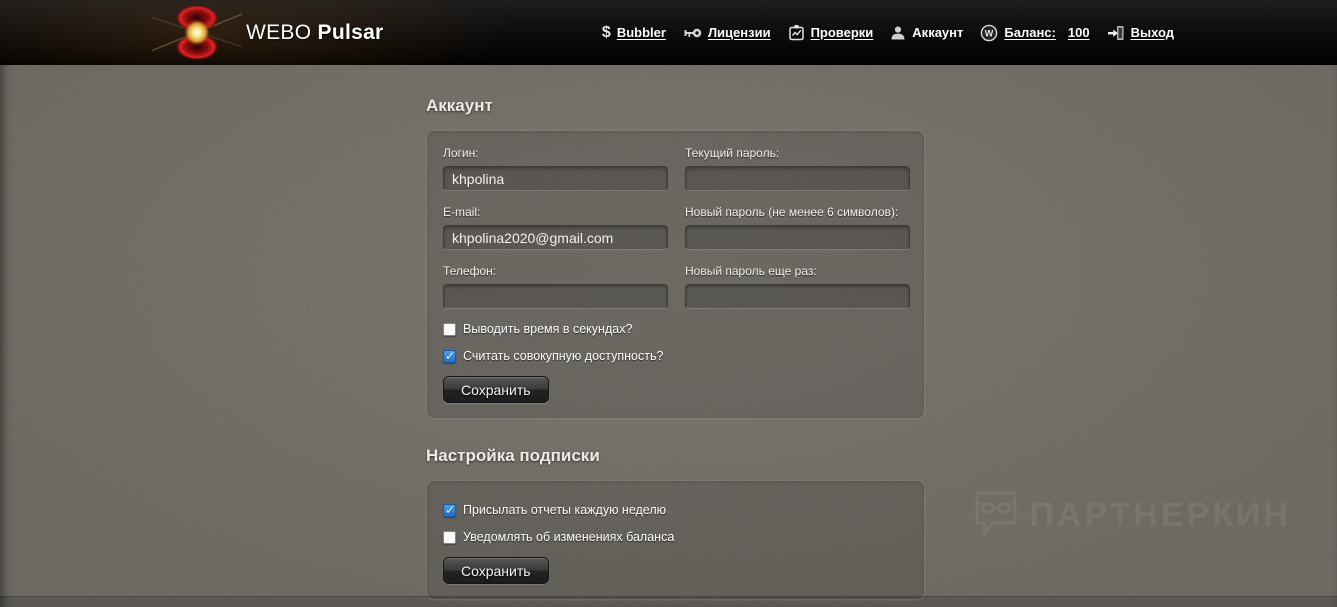 The image size is (1337, 607). I want to click on new-password-repeat-label: Новый пароль еще раз:, so click(751, 271).